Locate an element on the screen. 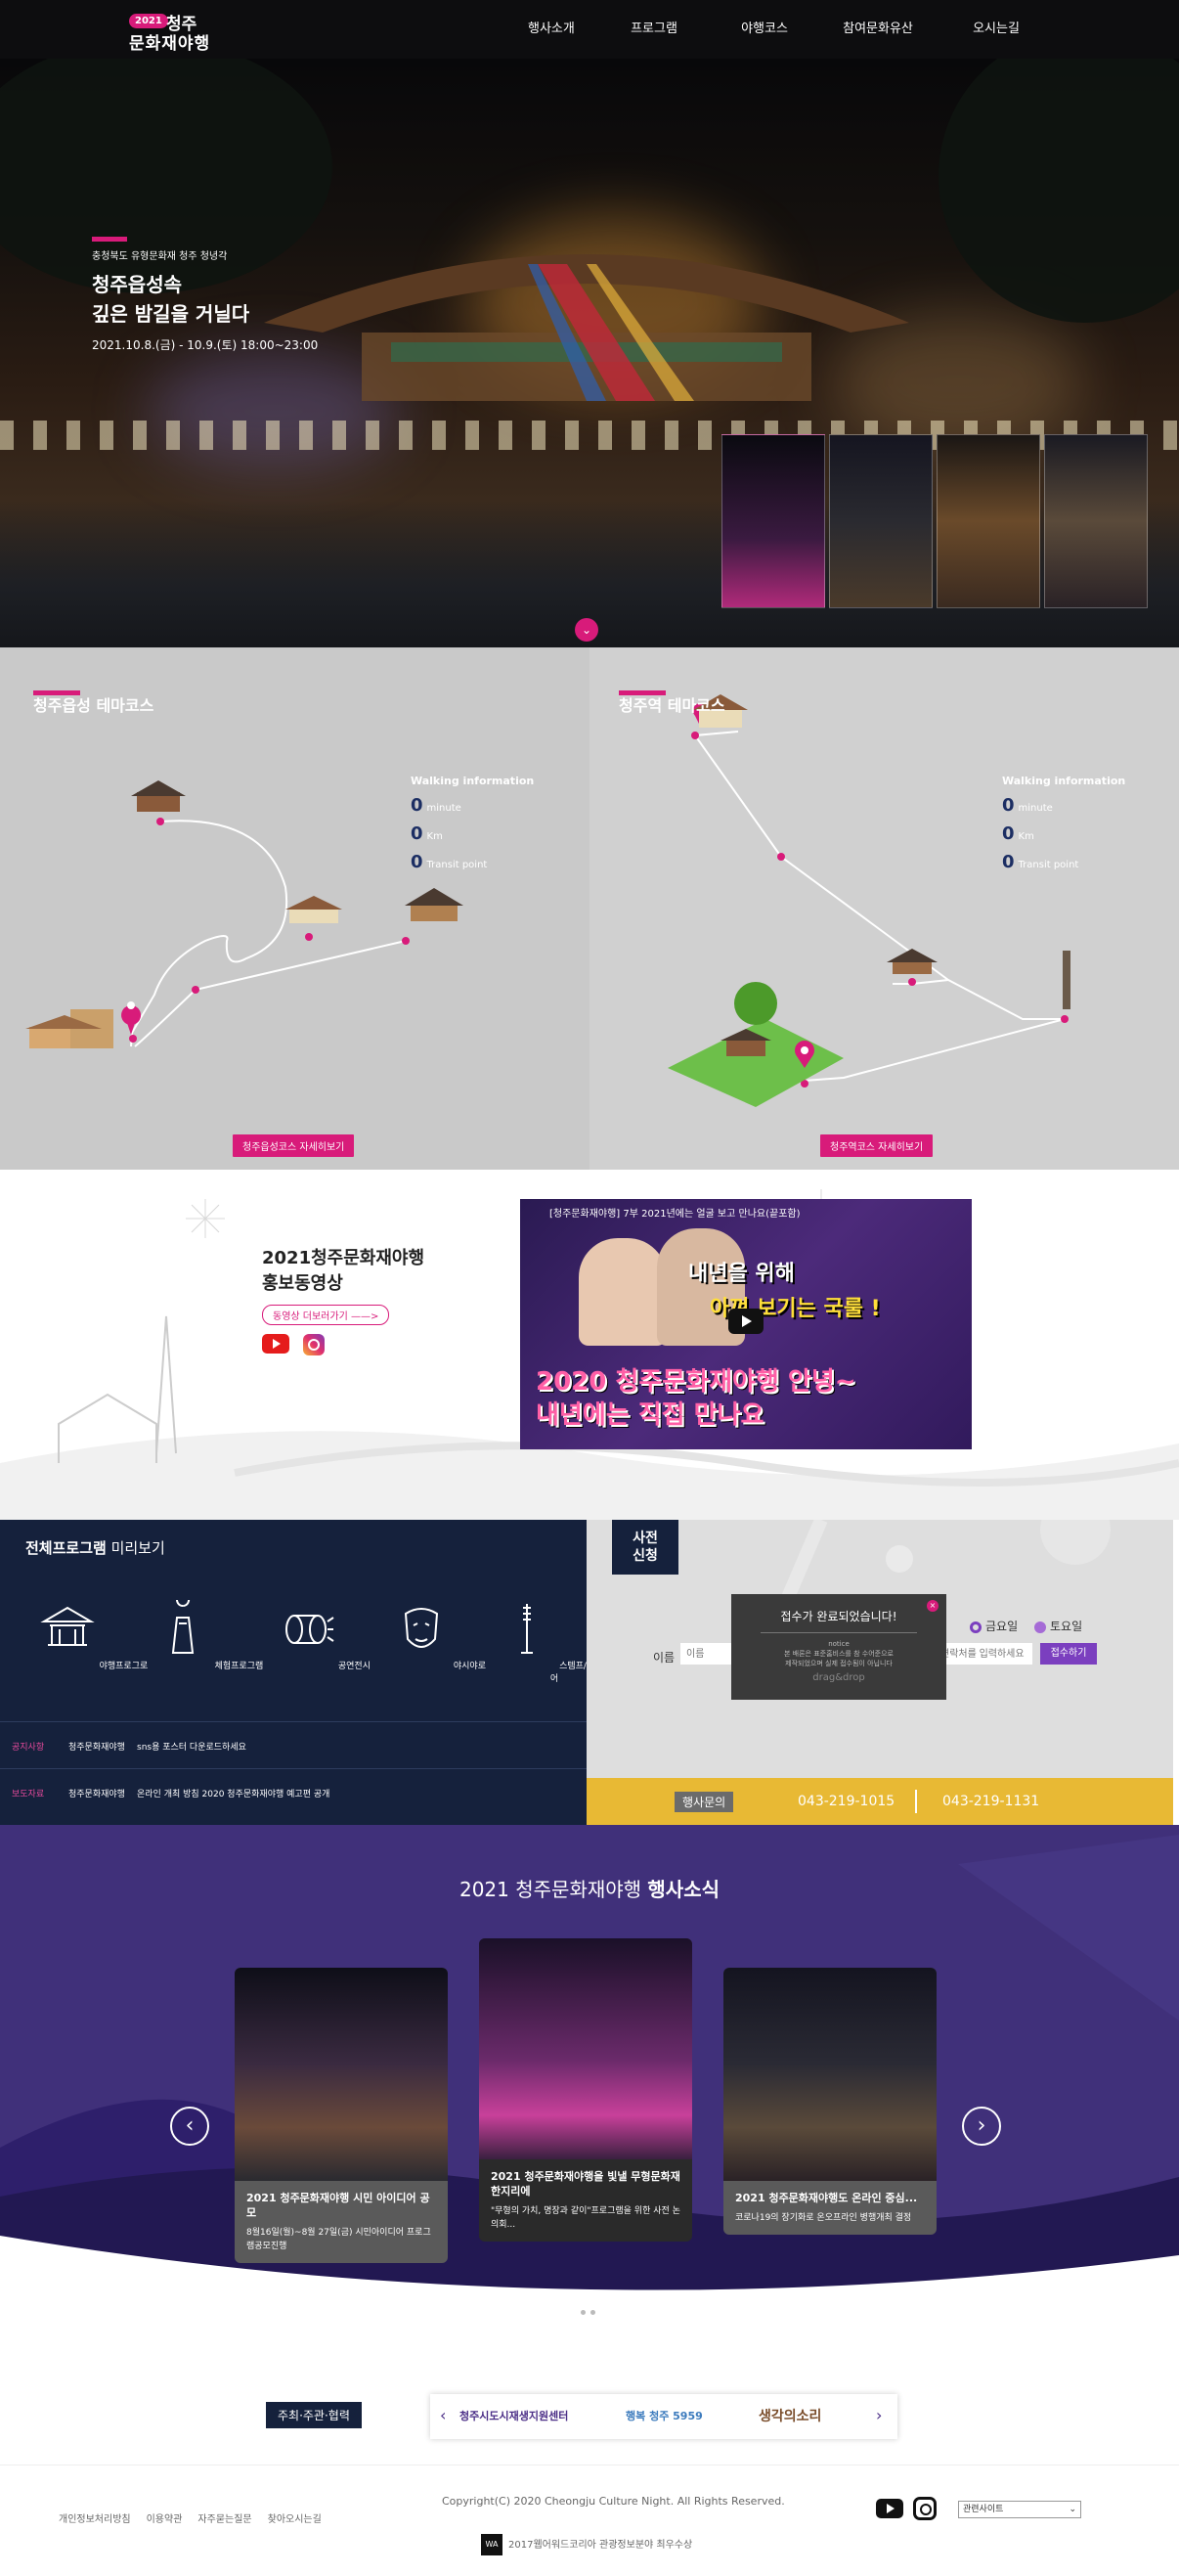  sponsor-logo-1: 청주시도시재생지원센터 is located at coordinates (513, 2415).